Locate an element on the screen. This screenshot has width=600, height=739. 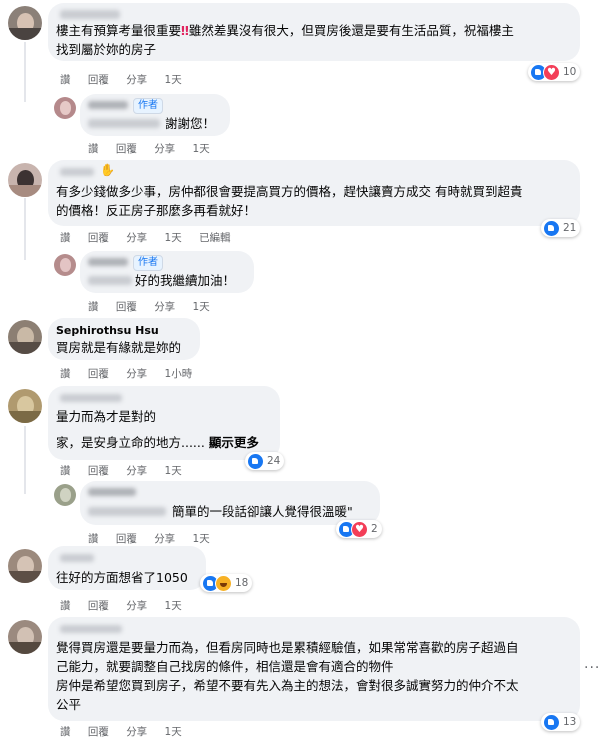
reaction-summary: 24 is located at coordinates (265, 461).